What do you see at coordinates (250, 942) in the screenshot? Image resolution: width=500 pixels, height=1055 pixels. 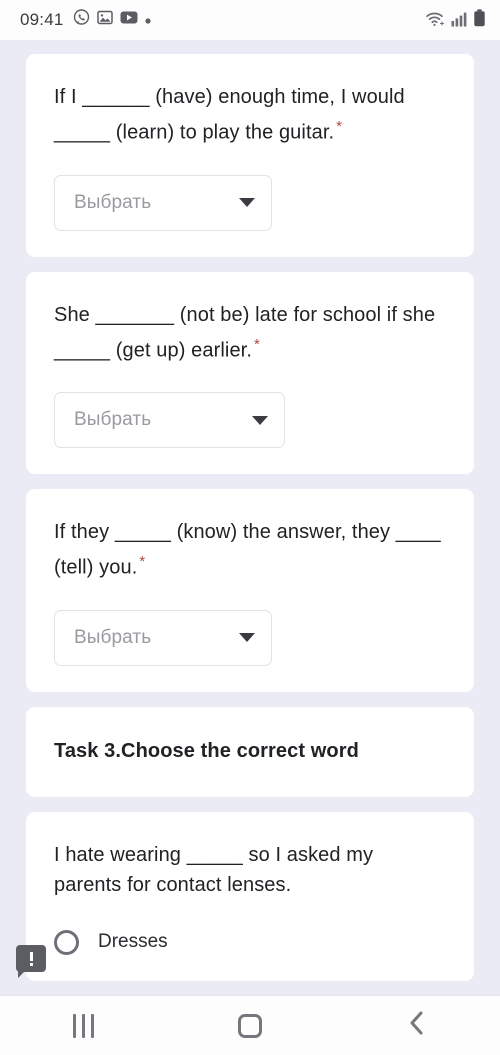 I see `radio-option-row: Dresses` at bounding box center [250, 942].